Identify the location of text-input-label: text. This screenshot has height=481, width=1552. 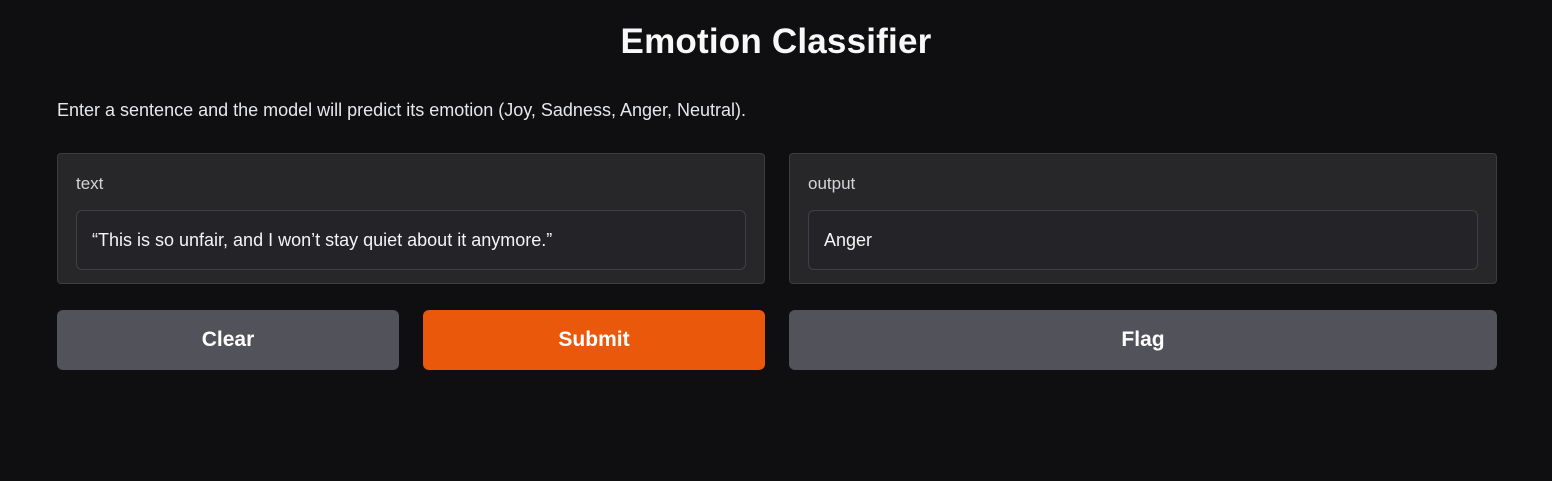
(90, 183).